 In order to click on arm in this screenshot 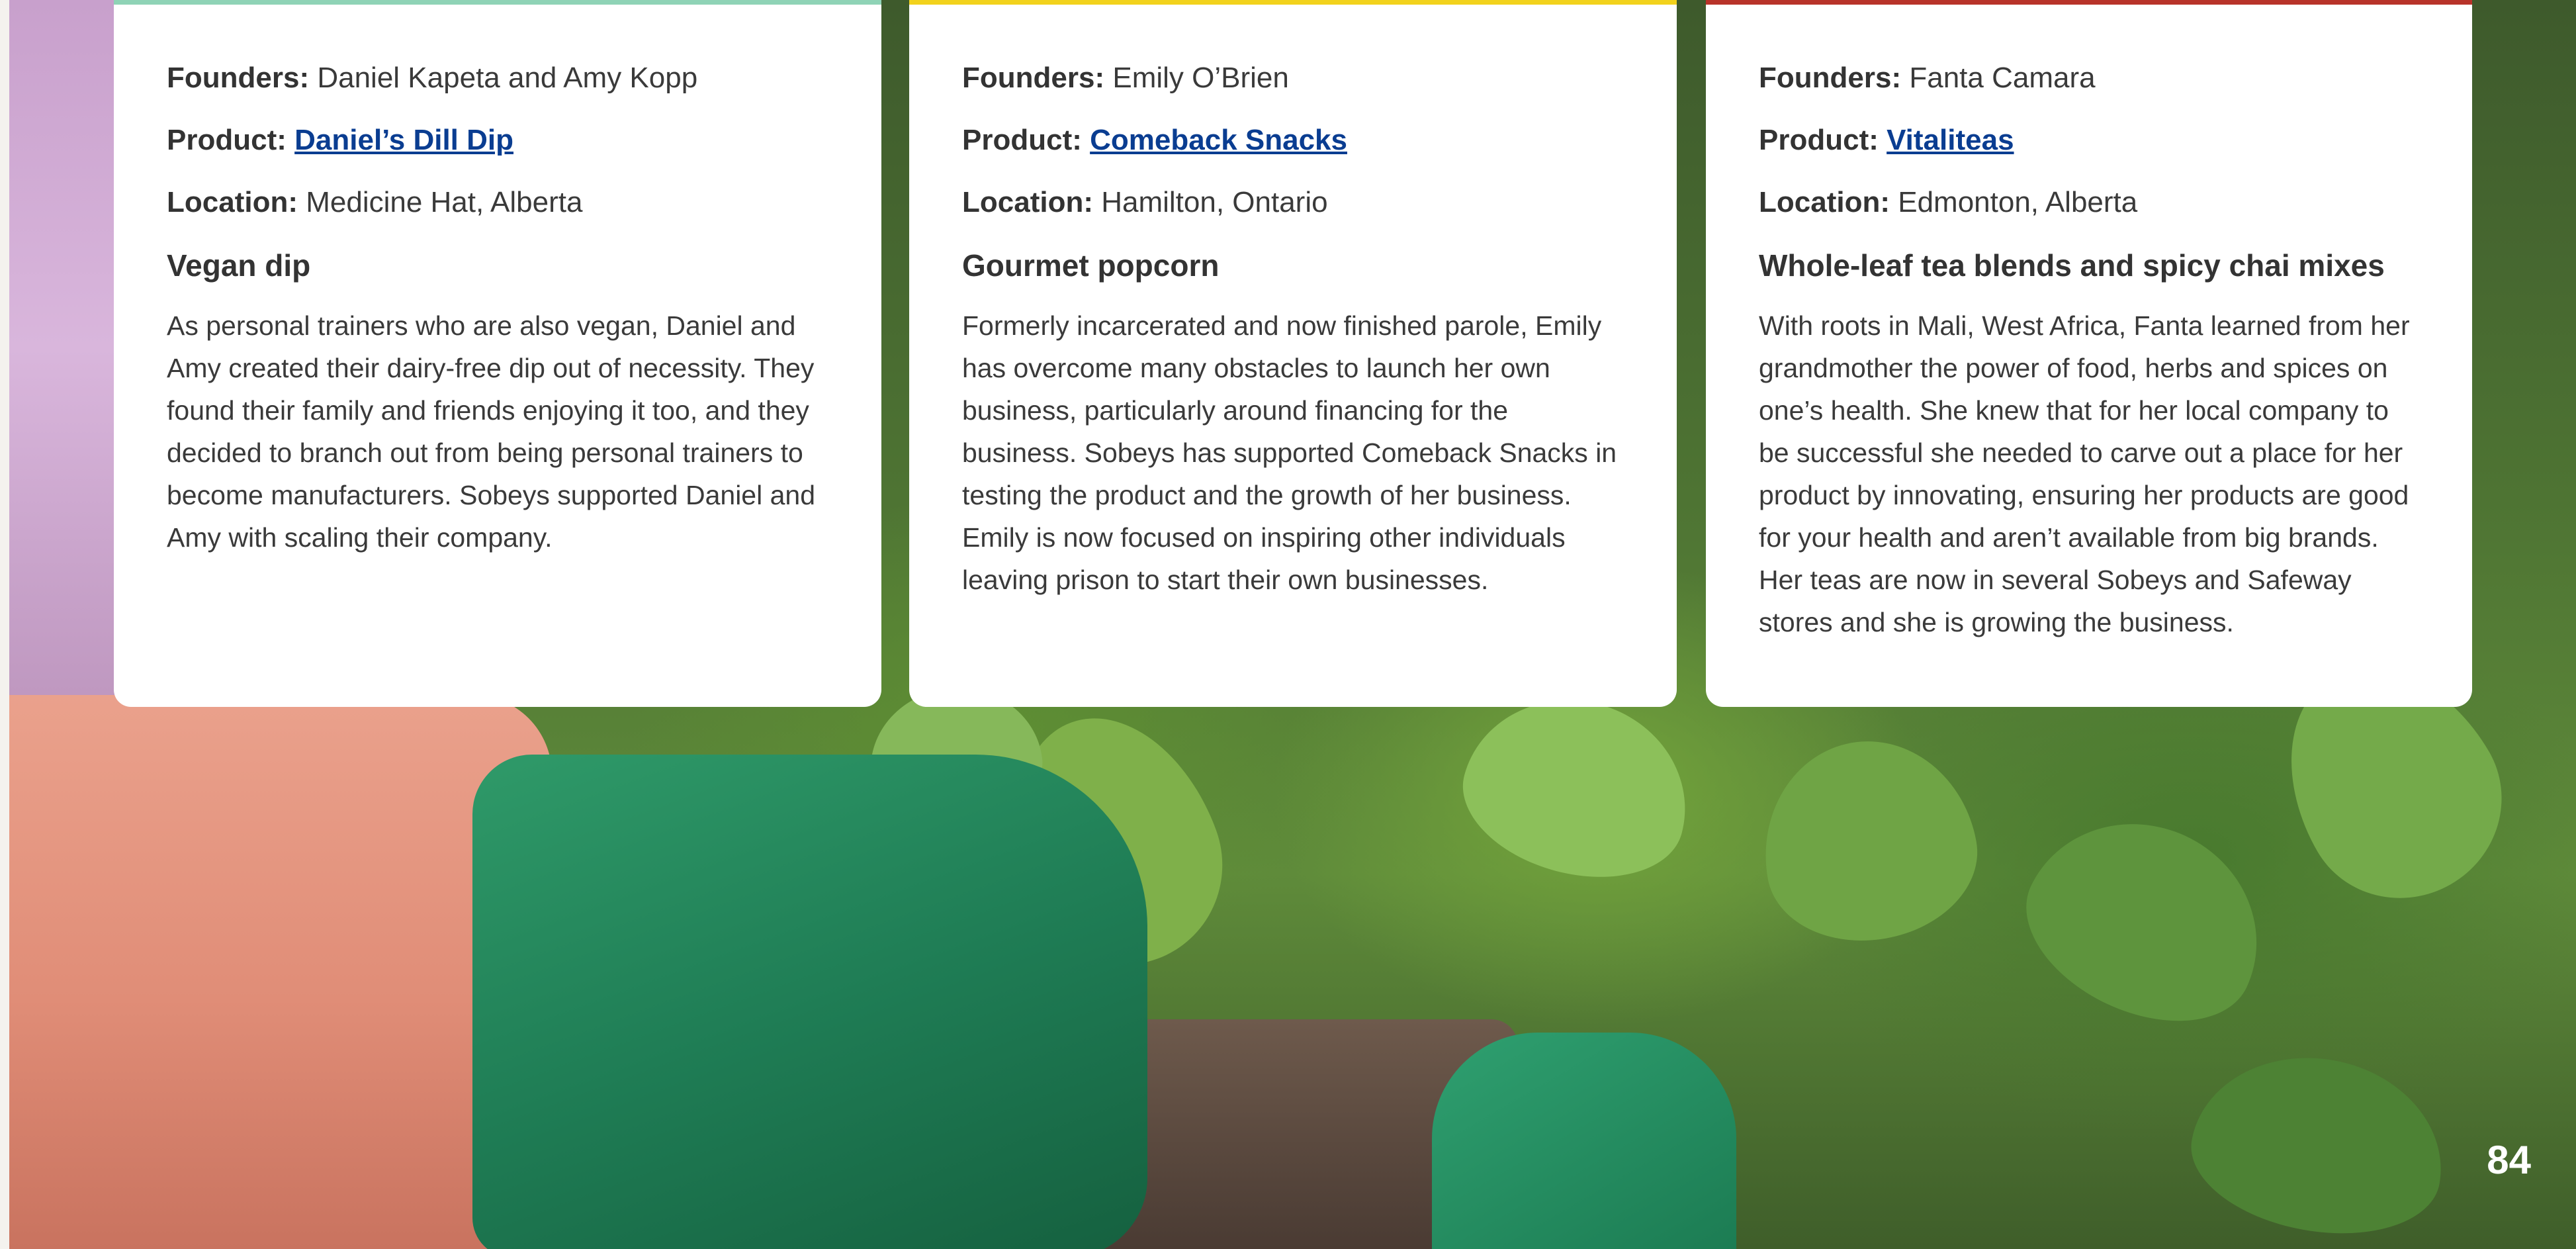, I will do `click(280, 972)`.